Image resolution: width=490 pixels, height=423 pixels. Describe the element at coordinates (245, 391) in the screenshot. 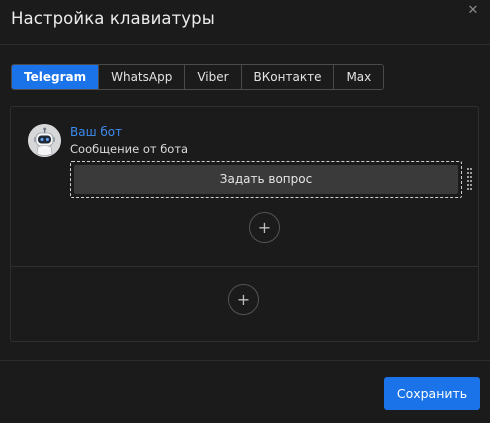

I see `dialog-footer: Сохранить` at that location.